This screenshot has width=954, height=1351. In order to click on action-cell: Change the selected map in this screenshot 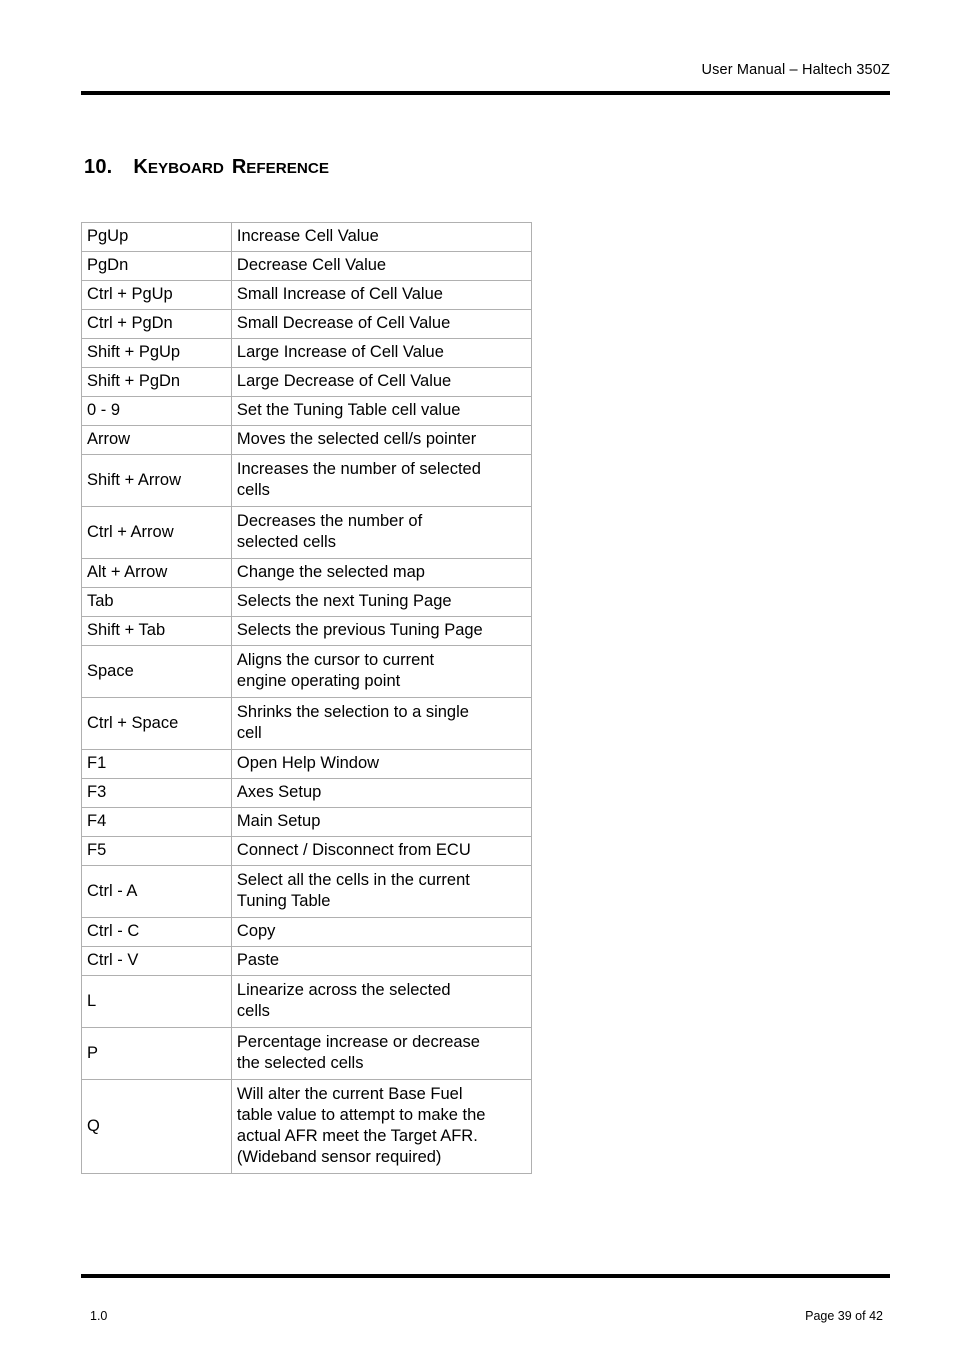, I will do `click(381, 573)`.